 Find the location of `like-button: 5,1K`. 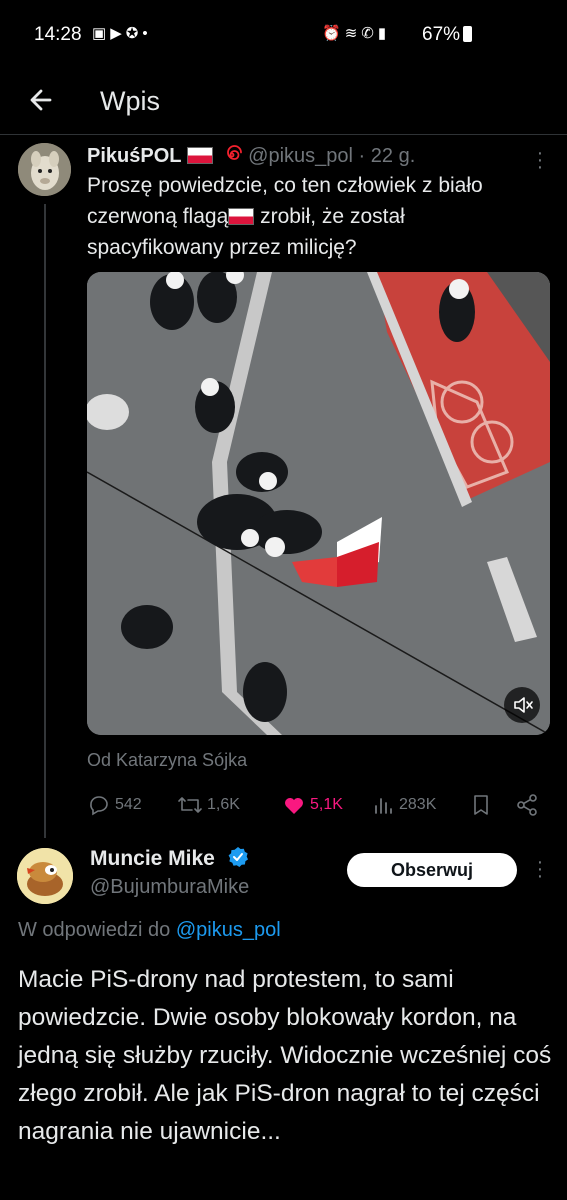

like-button: 5,1K is located at coordinates (312, 805).